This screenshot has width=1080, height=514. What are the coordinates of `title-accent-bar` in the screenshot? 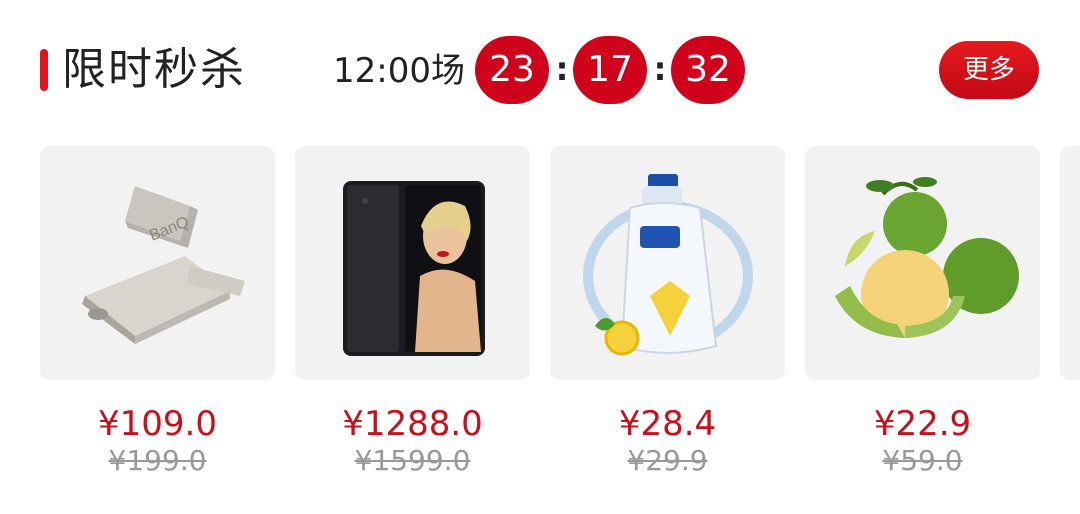 It's located at (44, 70).